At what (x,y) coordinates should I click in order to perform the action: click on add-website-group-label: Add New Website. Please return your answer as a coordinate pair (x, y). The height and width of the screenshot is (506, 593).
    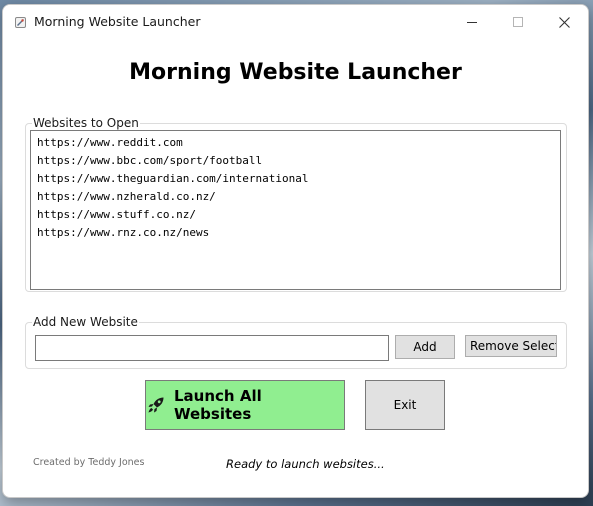
    Looking at the image, I should click on (85, 322).